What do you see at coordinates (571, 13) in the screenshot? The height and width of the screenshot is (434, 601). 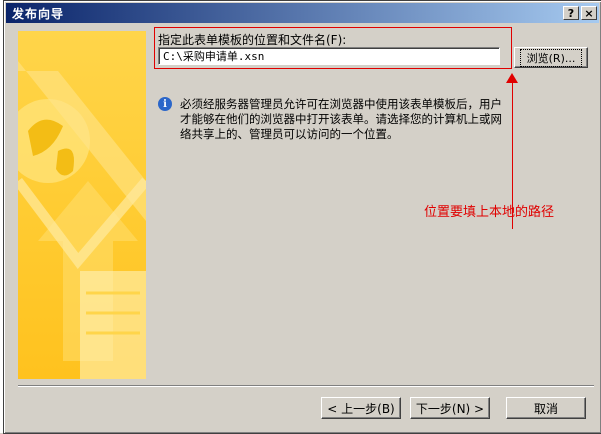 I see `help-button: ?` at bounding box center [571, 13].